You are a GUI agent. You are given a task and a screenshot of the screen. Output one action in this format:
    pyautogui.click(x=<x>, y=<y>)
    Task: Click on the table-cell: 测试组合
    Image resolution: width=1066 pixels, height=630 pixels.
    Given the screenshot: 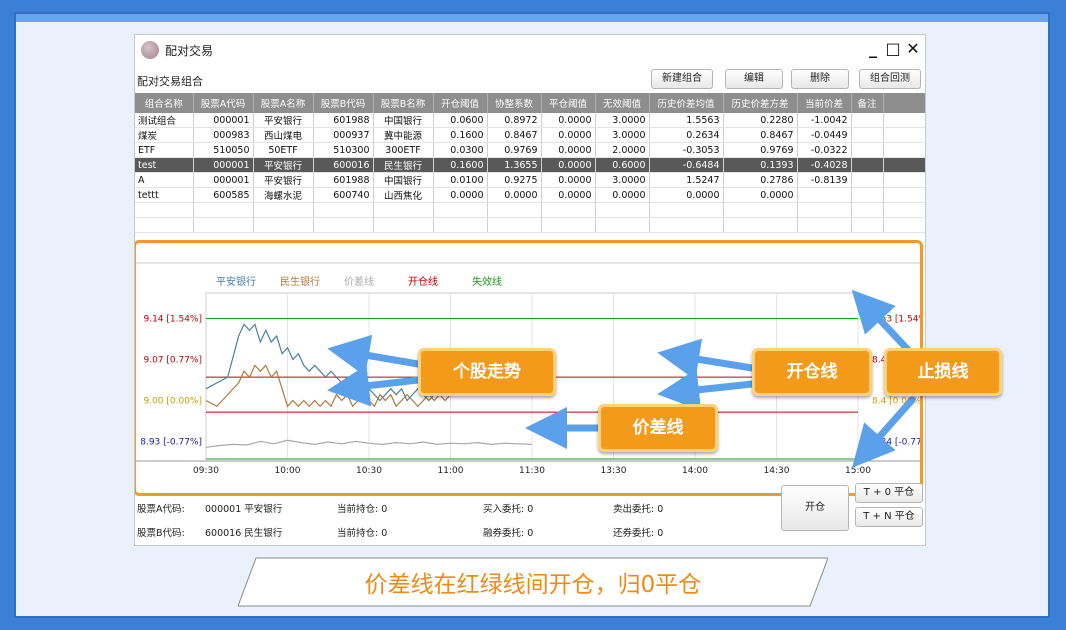 What is the action you would take?
    pyautogui.click(x=164, y=121)
    